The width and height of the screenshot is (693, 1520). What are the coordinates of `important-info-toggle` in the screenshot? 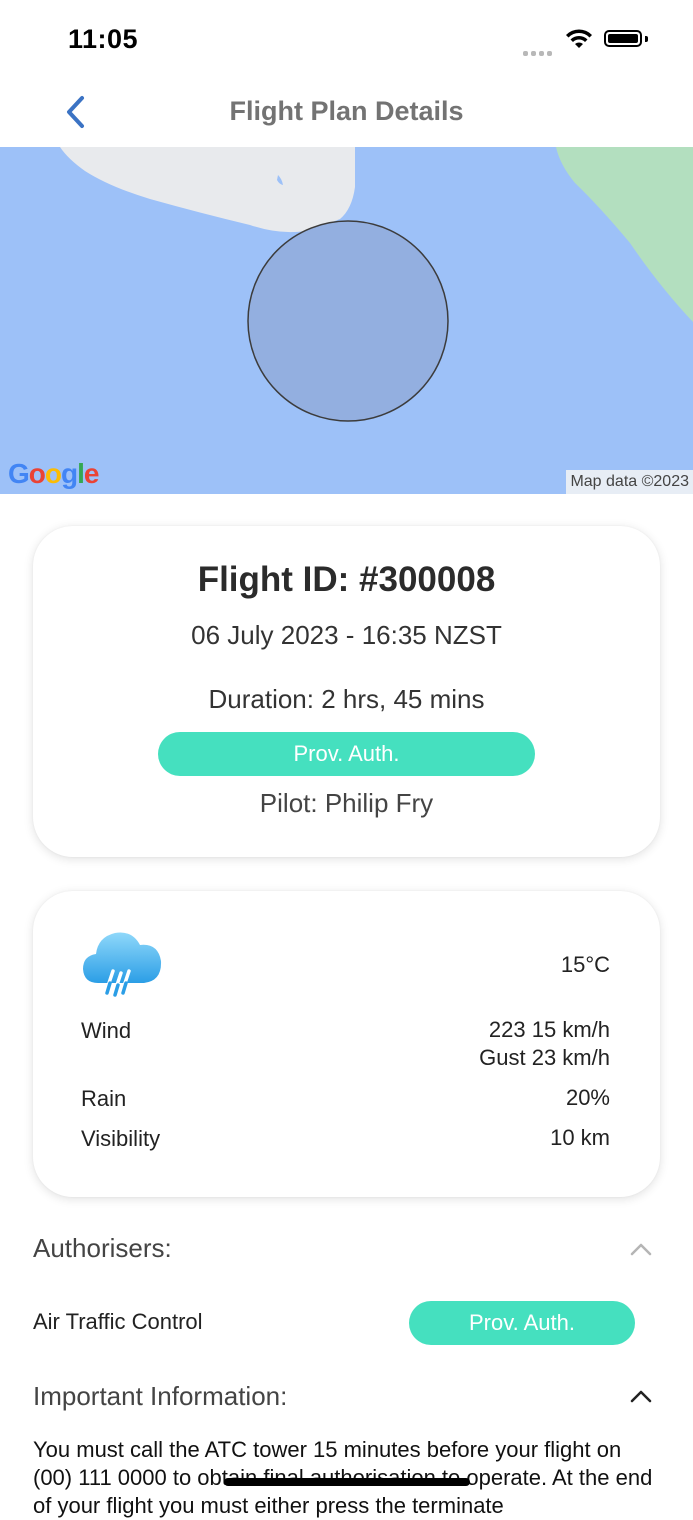 It's located at (641, 1396).